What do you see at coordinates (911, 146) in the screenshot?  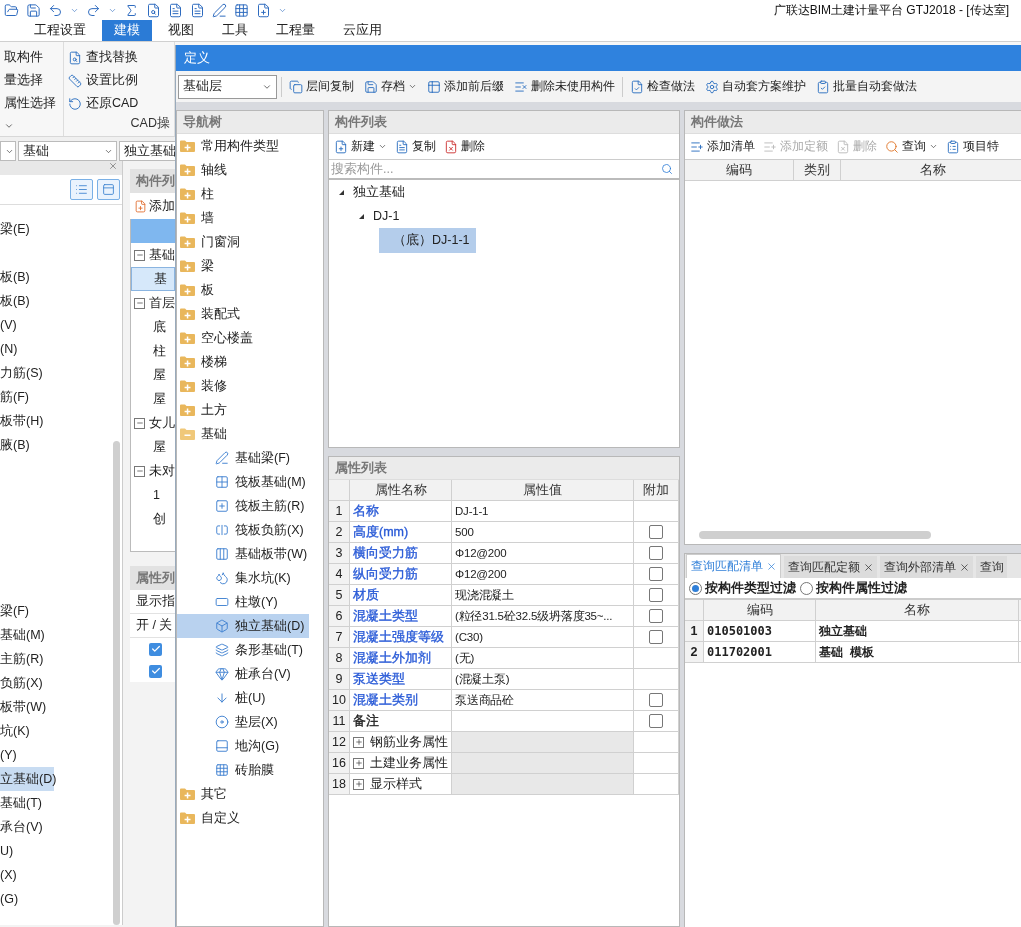 I see `toolbar-button: 查询` at bounding box center [911, 146].